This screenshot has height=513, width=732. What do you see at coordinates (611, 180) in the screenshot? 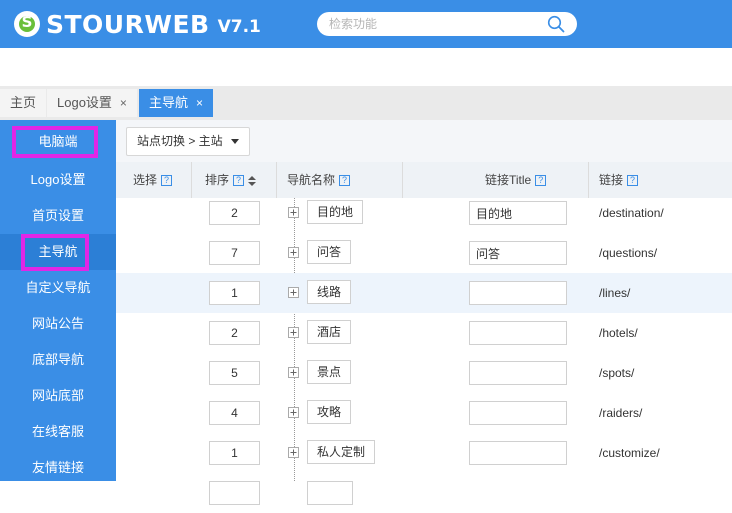
I see `column-label: 链接` at bounding box center [611, 180].